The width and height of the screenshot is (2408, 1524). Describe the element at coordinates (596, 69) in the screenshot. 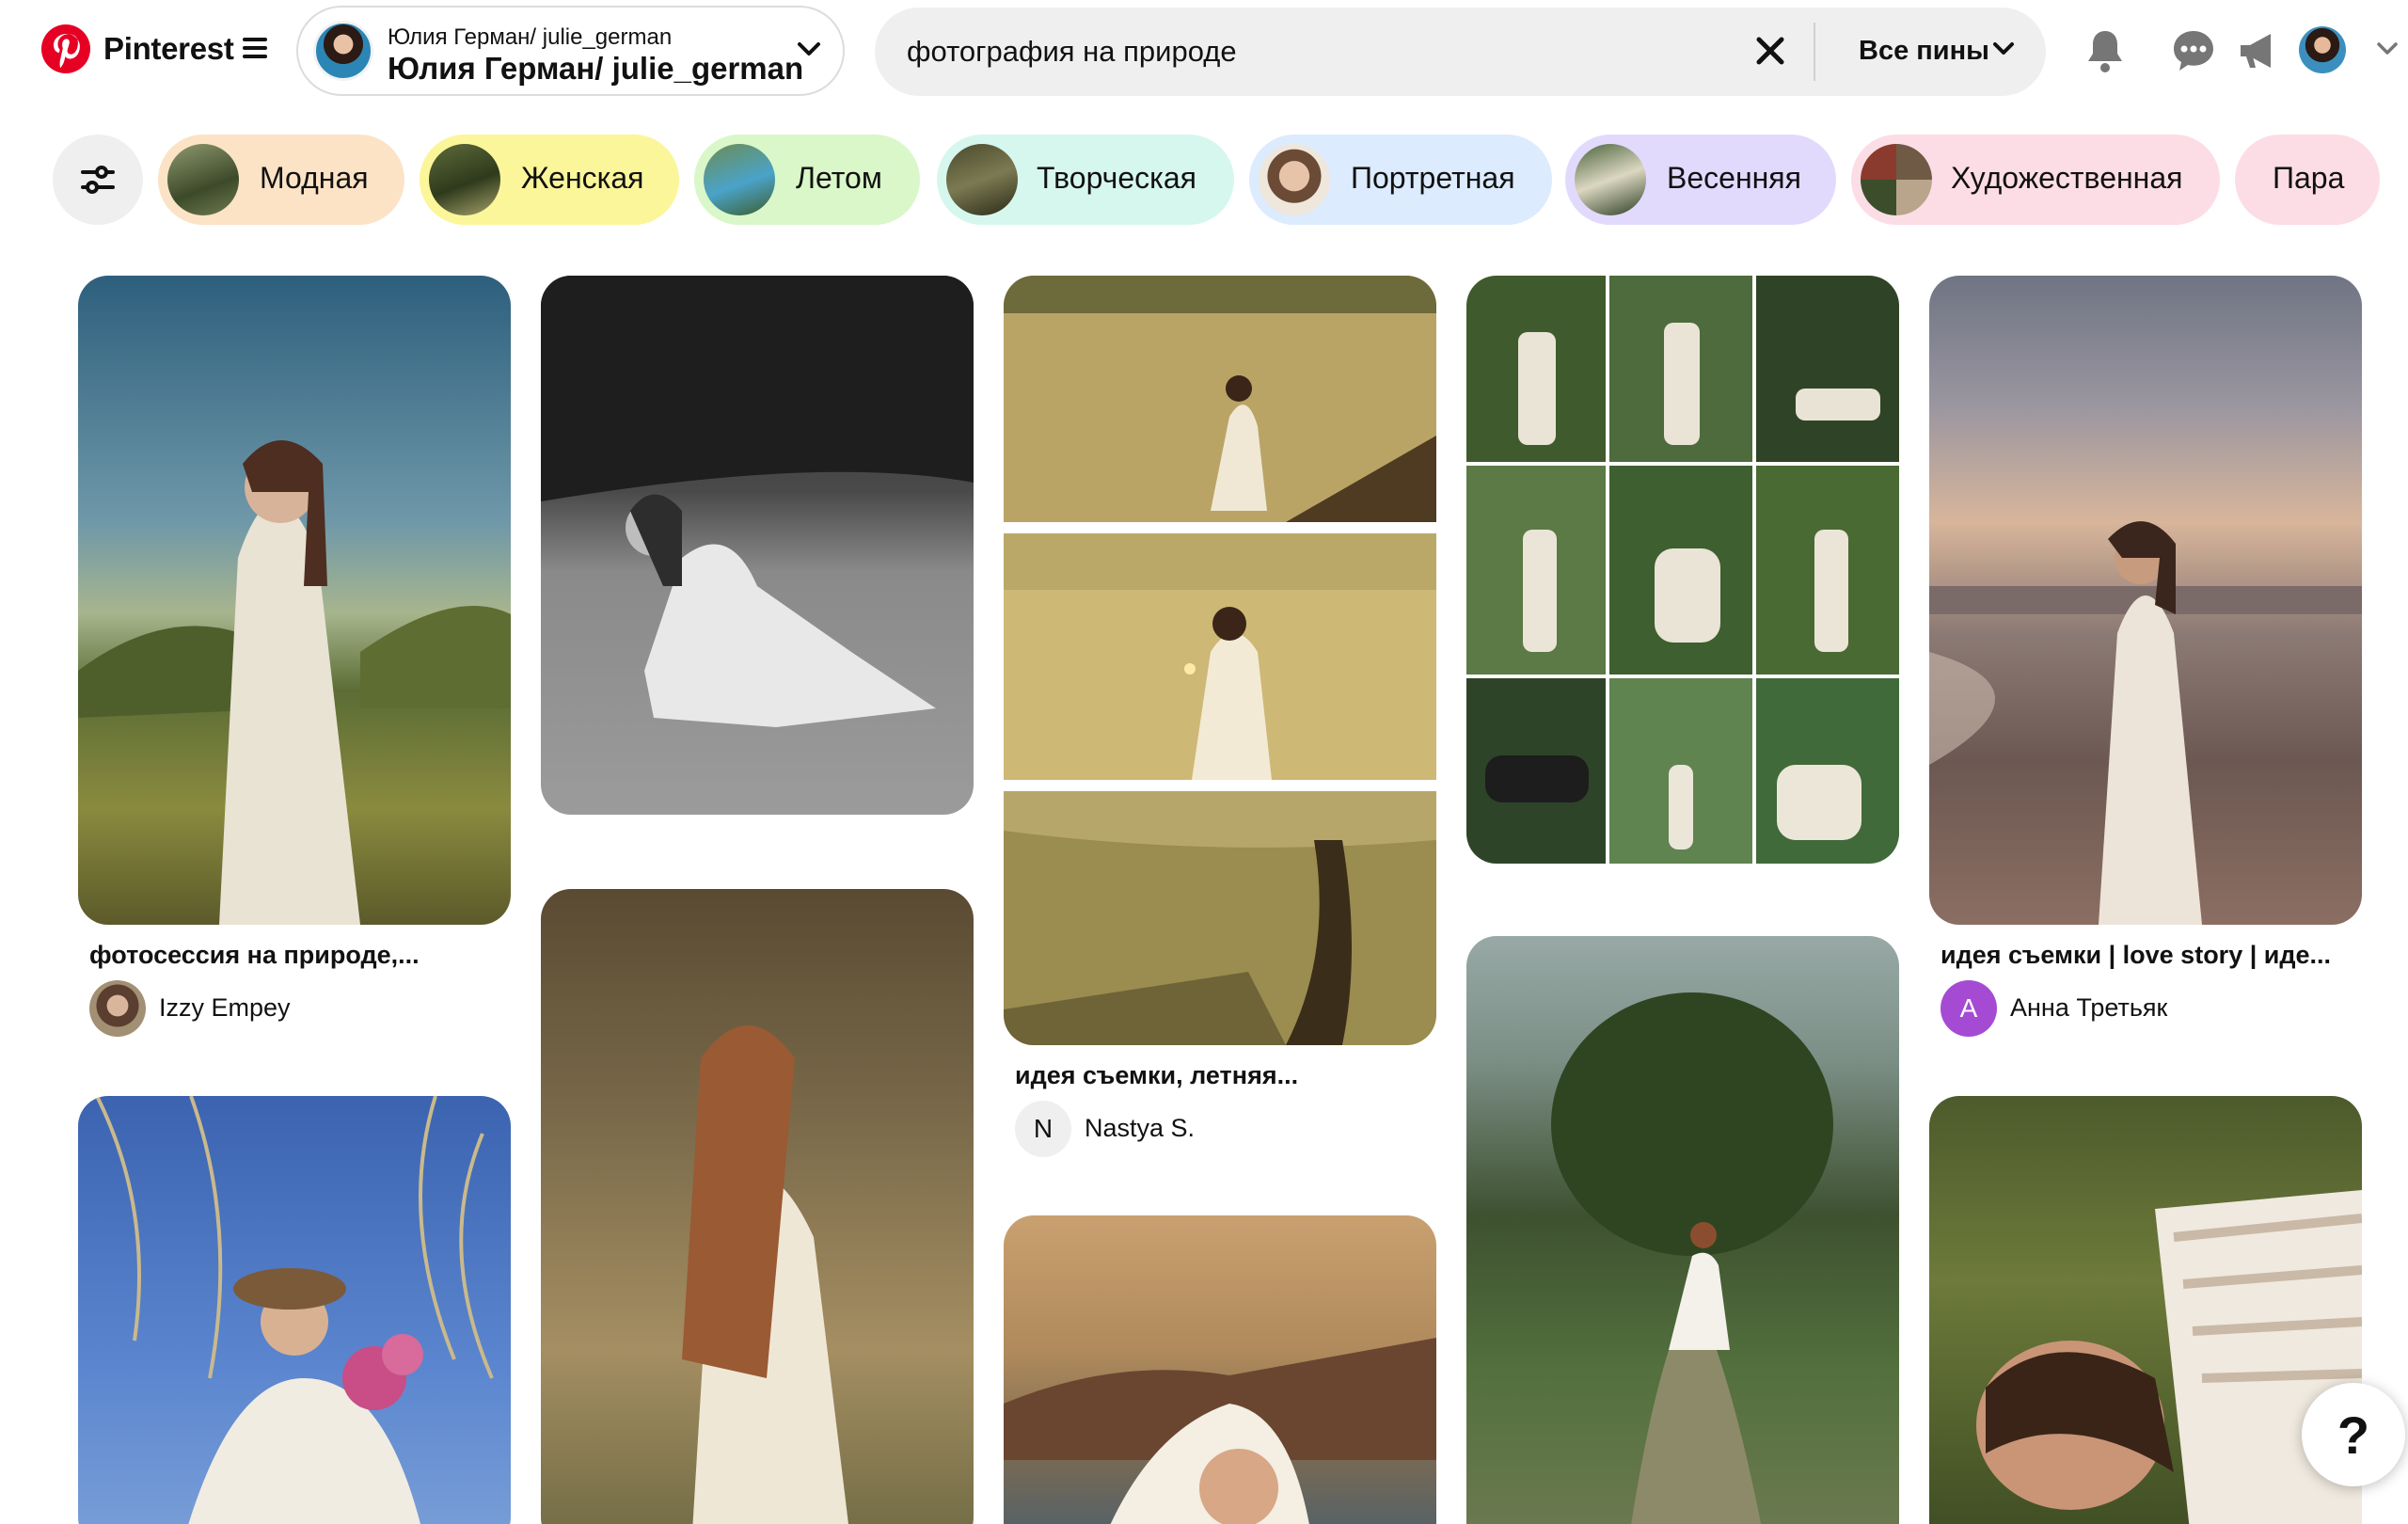

I see `account-main-line: Юлия Герман/ julie_german` at that location.